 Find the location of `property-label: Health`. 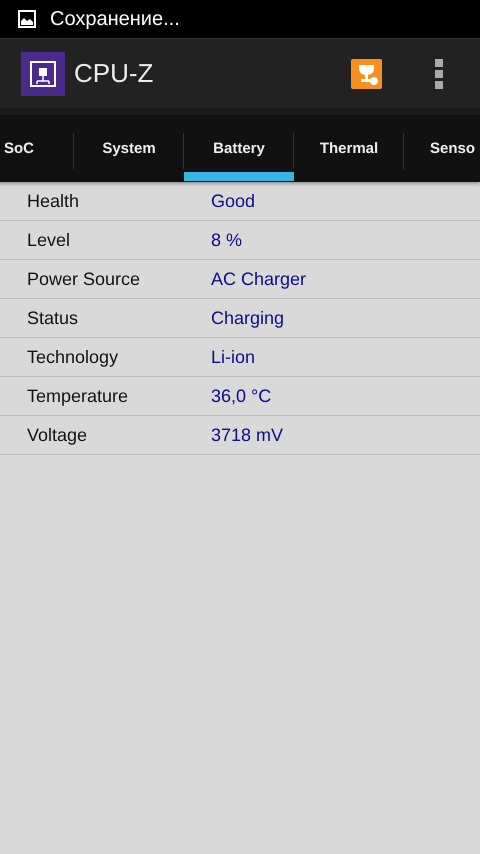

property-label: Health is located at coordinates (53, 201).